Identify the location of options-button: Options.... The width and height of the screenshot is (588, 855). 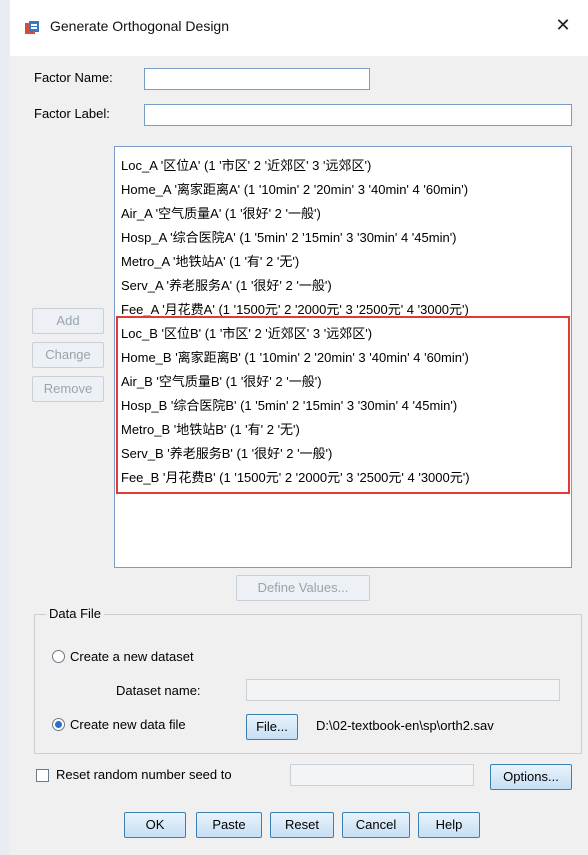
(531, 777).